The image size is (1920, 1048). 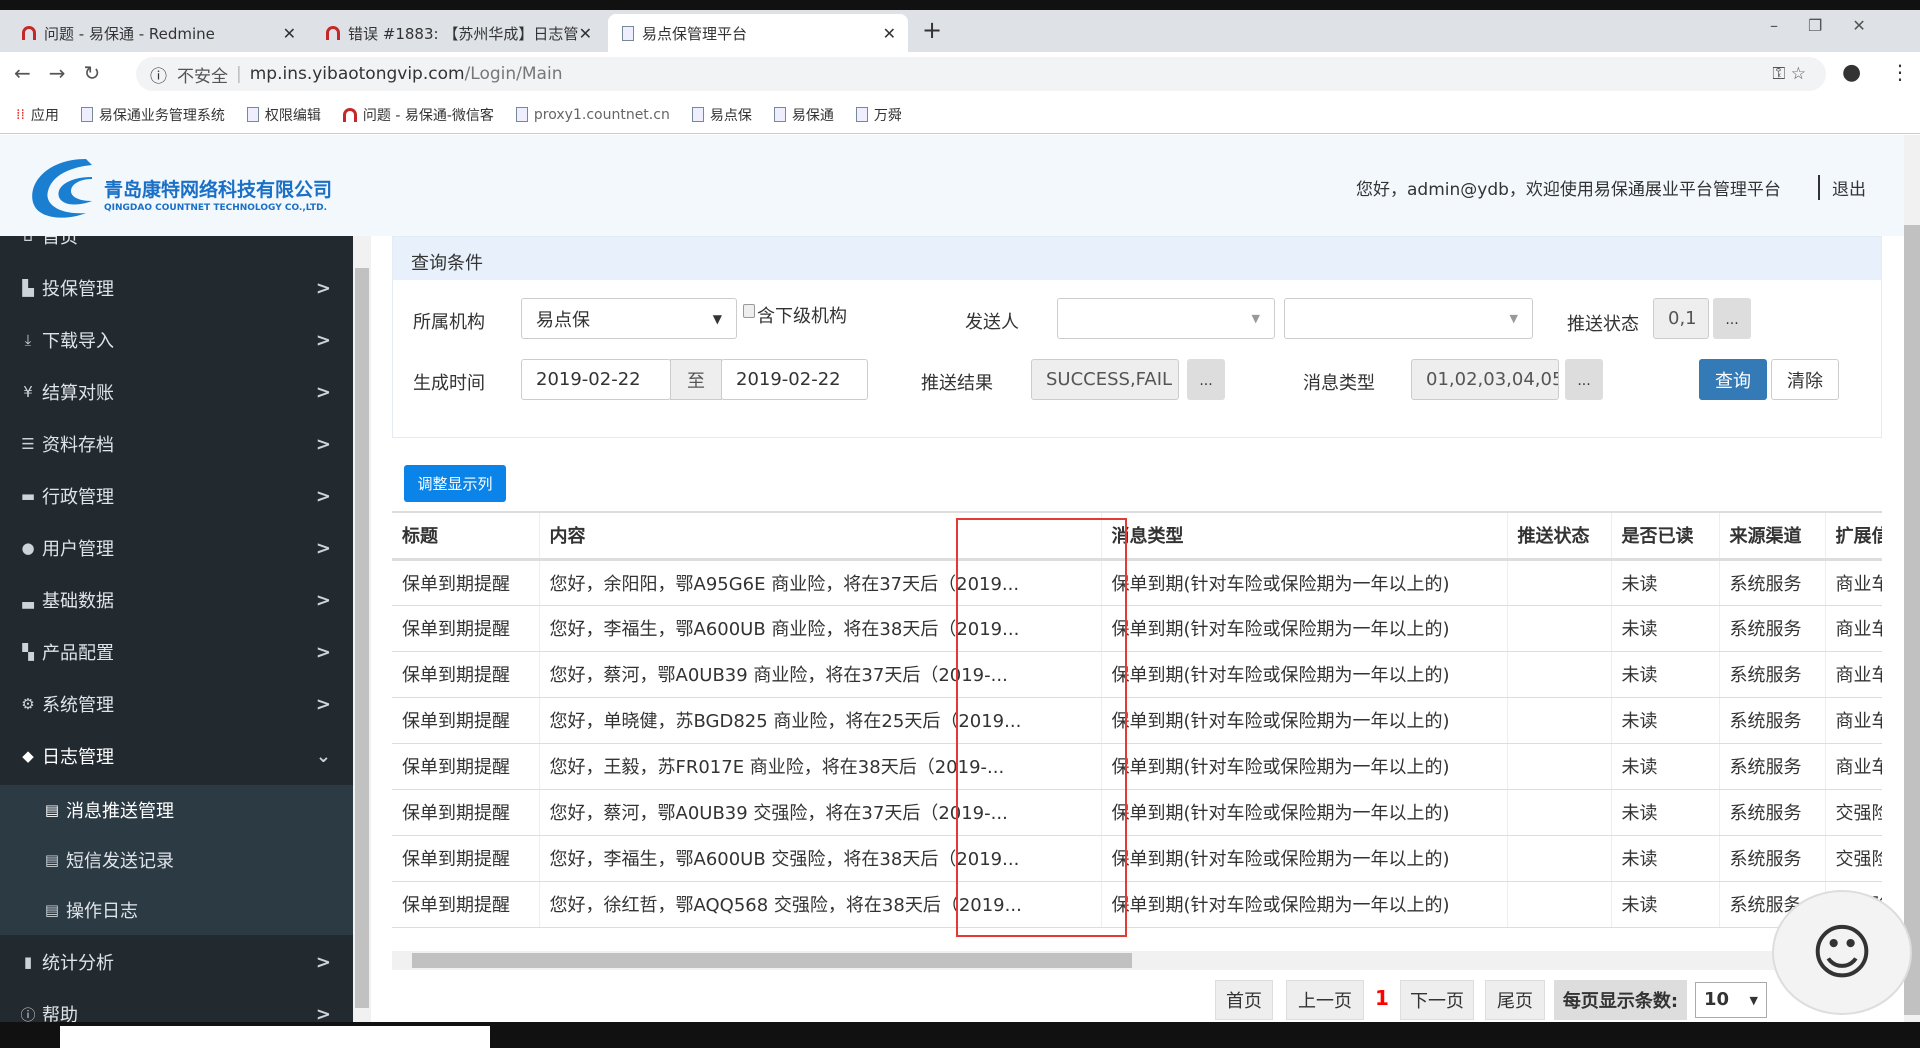 I want to click on clear-button: 清除, so click(x=1805, y=379).